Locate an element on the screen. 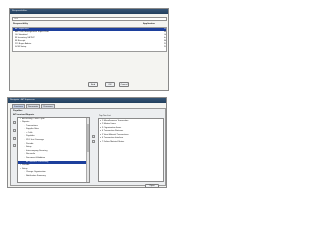  expand-icon is located at coordinates (14, 122).